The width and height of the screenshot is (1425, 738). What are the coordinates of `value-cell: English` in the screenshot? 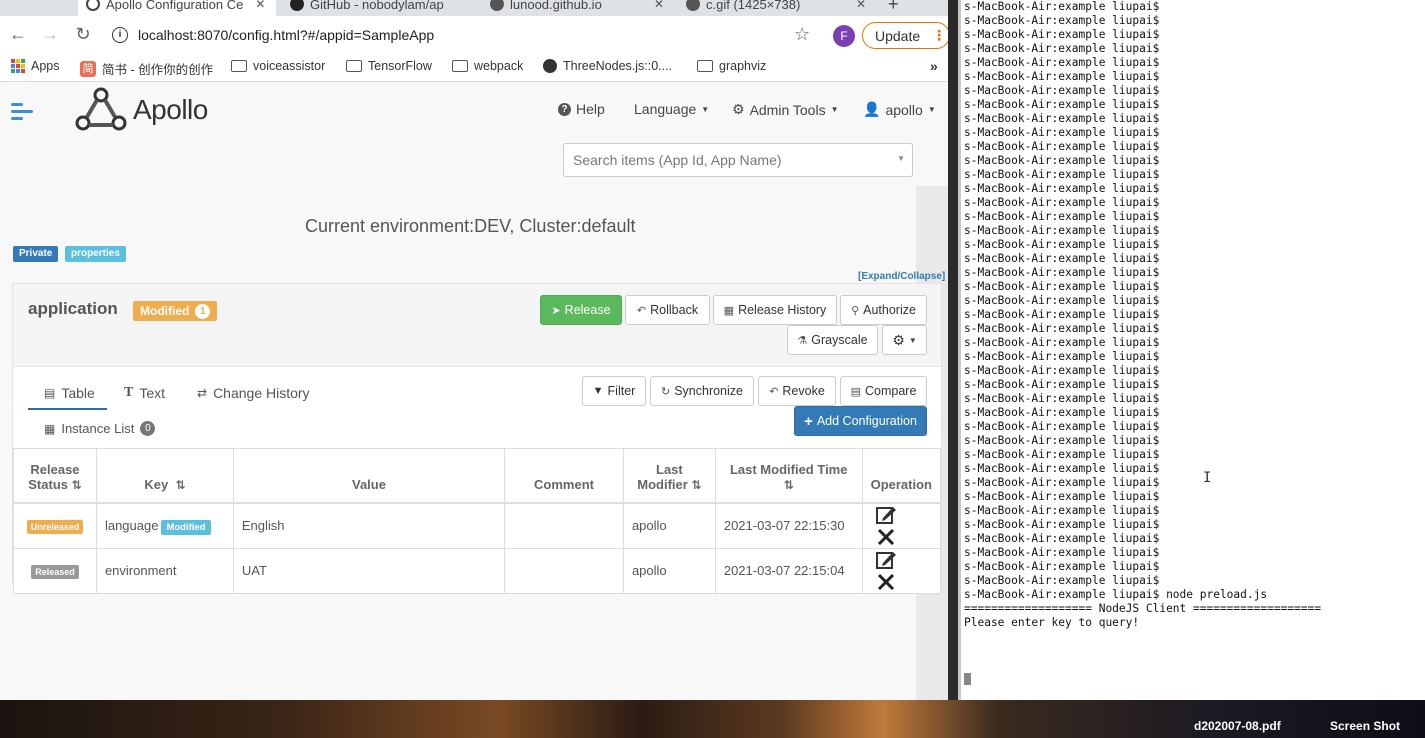 It's located at (369, 525).